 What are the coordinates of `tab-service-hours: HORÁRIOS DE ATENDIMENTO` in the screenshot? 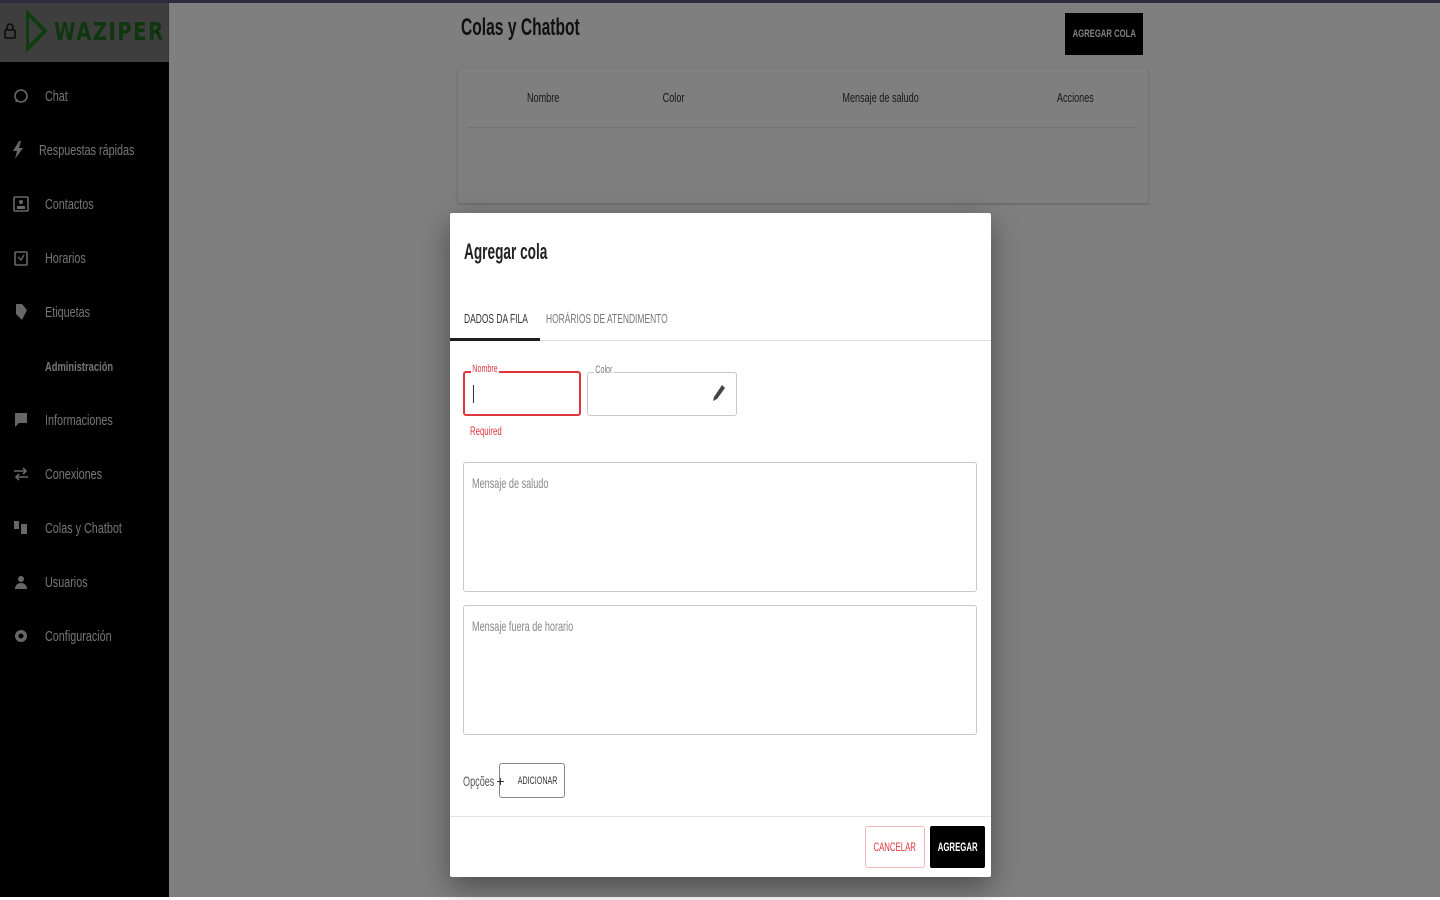 It's located at (639, 318).